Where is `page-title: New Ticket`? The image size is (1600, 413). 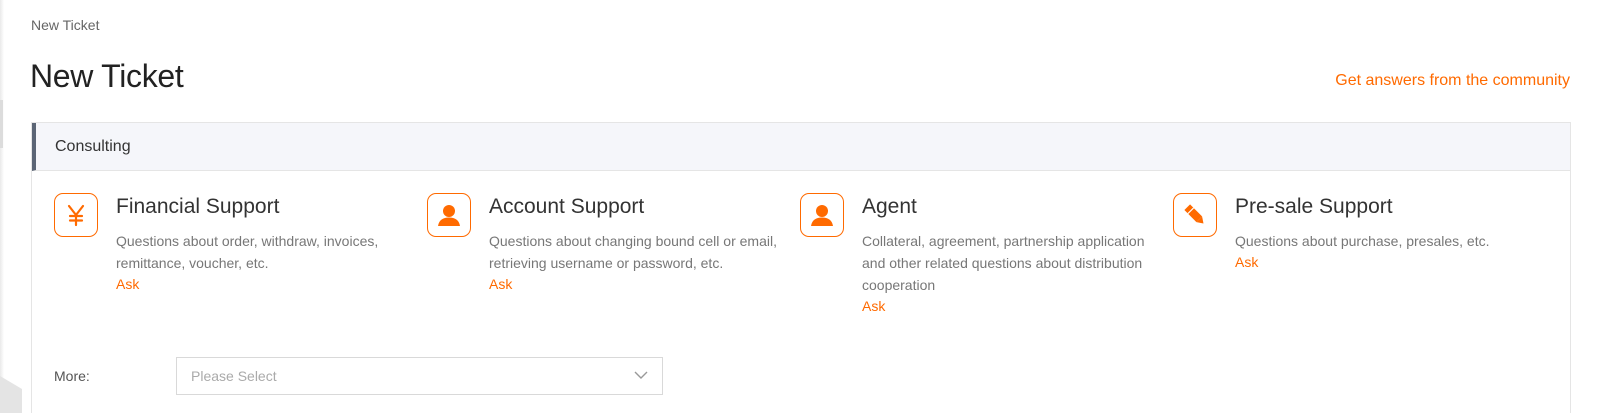 page-title: New Ticket is located at coordinates (107, 76).